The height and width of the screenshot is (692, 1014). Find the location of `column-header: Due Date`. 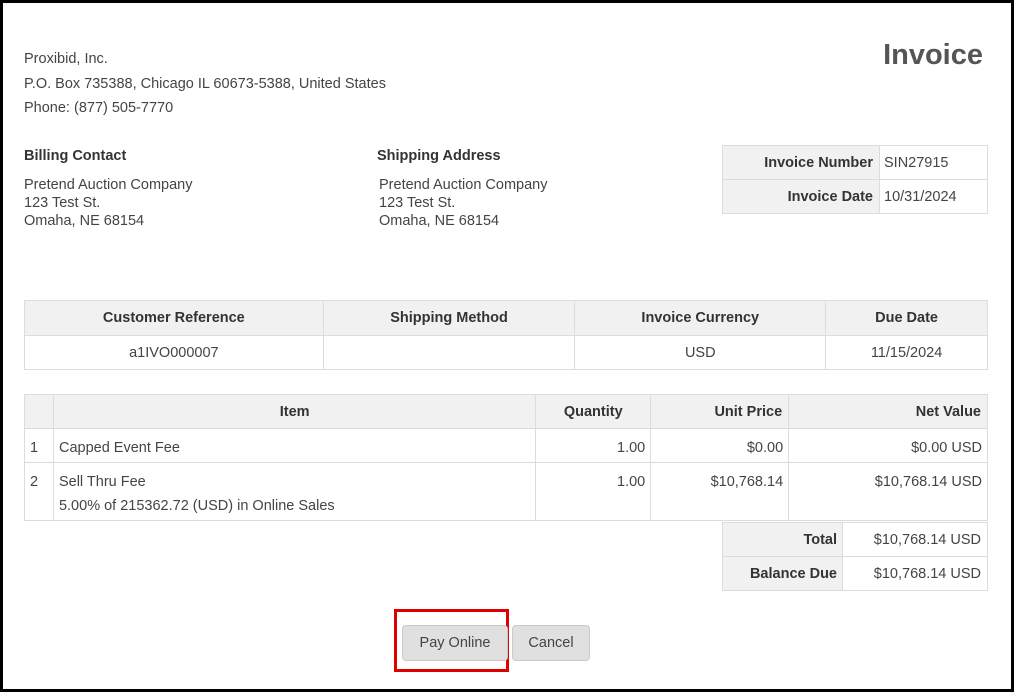

column-header: Due Date is located at coordinates (906, 318).